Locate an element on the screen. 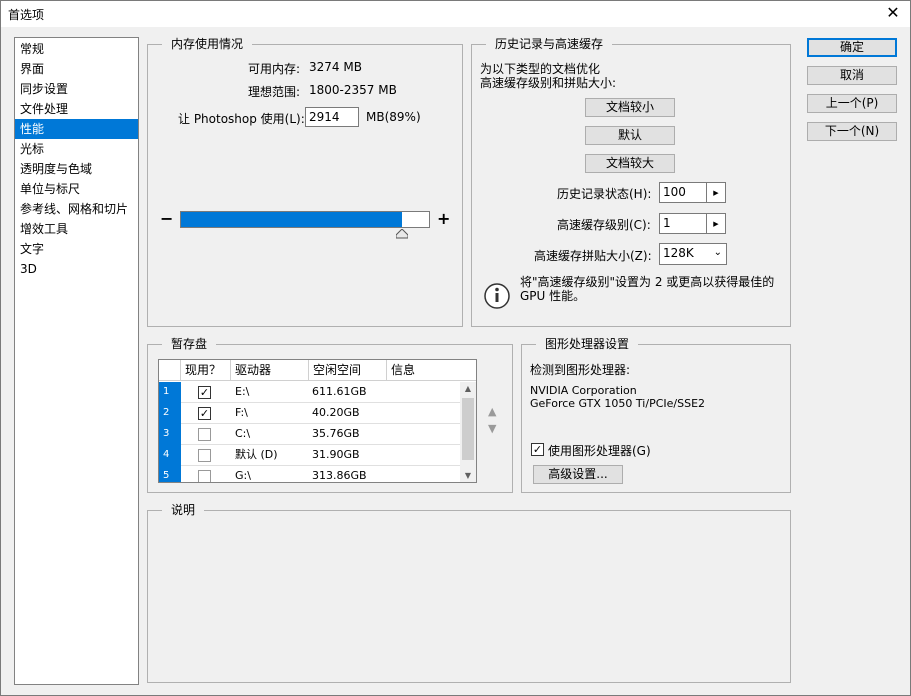 Image resolution: width=911 pixels, height=696 pixels. drive-cell: 默认 (D) is located at coordinates (256, 454).